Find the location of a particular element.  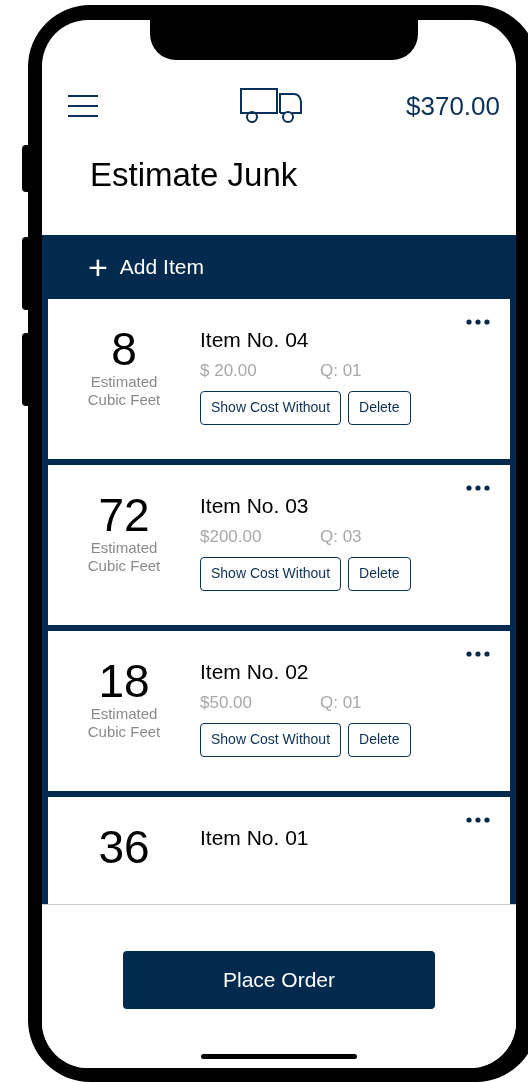

cubic-feet-value: 72 is located at coordinates (124, 515).